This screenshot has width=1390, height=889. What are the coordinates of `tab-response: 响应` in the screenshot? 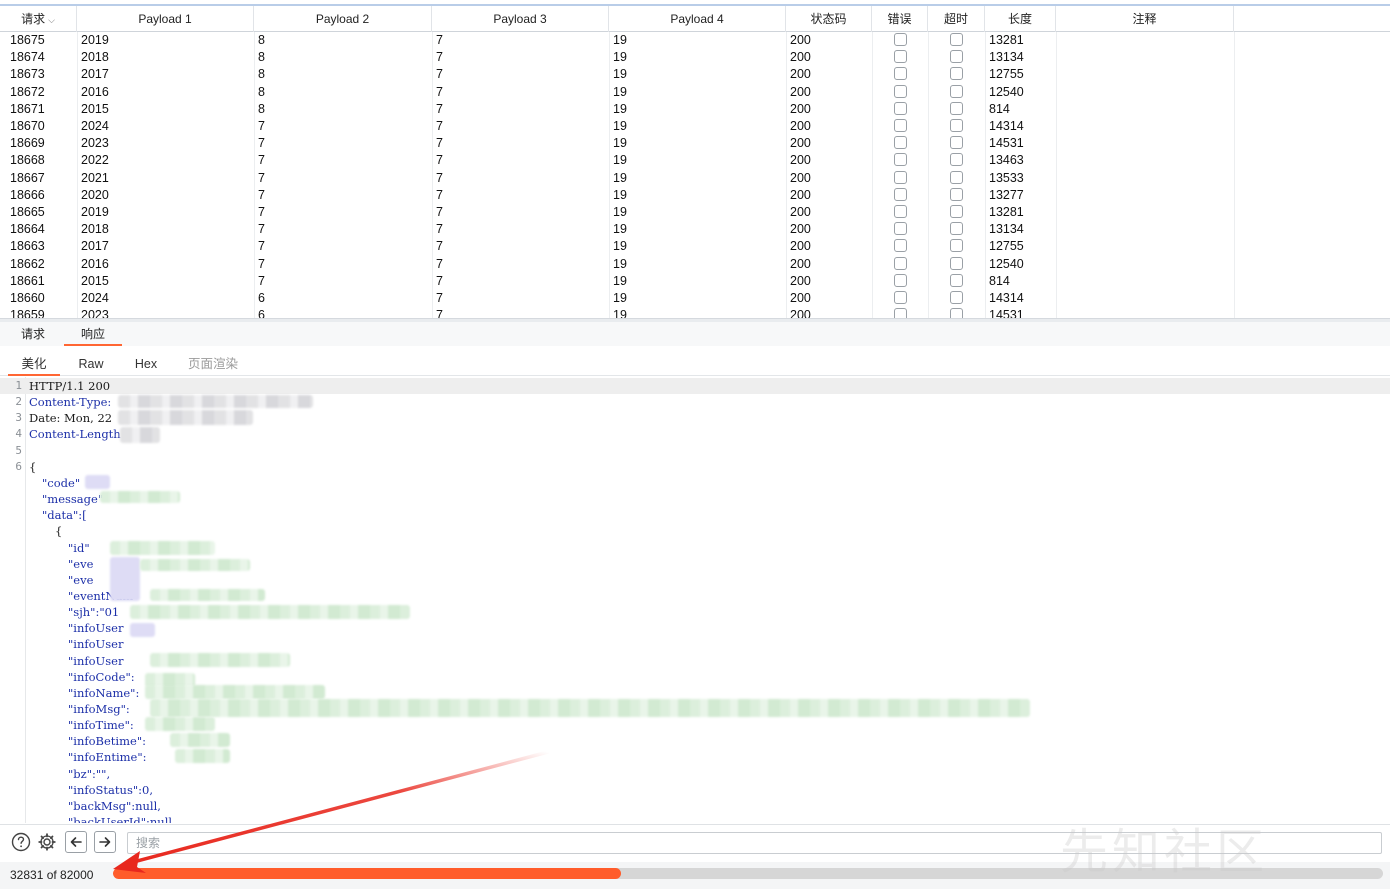 It's located at (93, 334).